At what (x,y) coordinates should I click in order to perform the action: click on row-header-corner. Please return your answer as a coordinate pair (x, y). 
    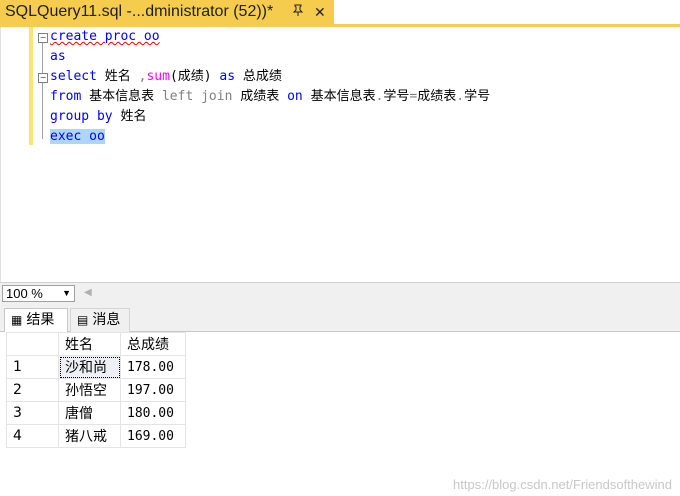
    Looking at the image, I should click on (32, 344).